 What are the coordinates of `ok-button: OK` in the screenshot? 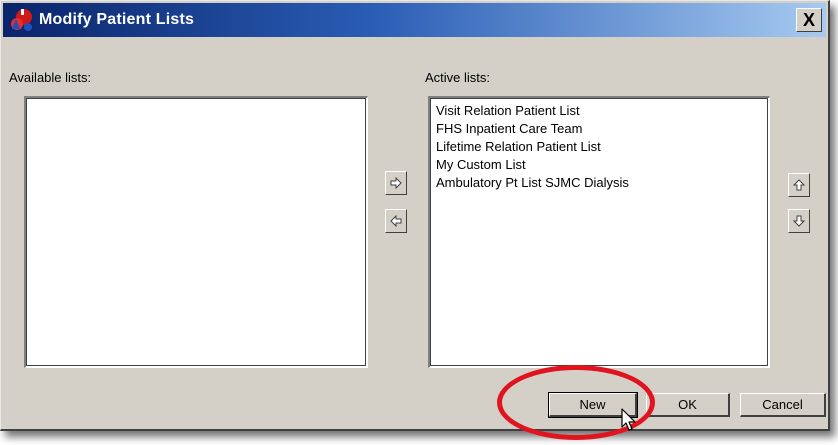 It's located at (688, 405).